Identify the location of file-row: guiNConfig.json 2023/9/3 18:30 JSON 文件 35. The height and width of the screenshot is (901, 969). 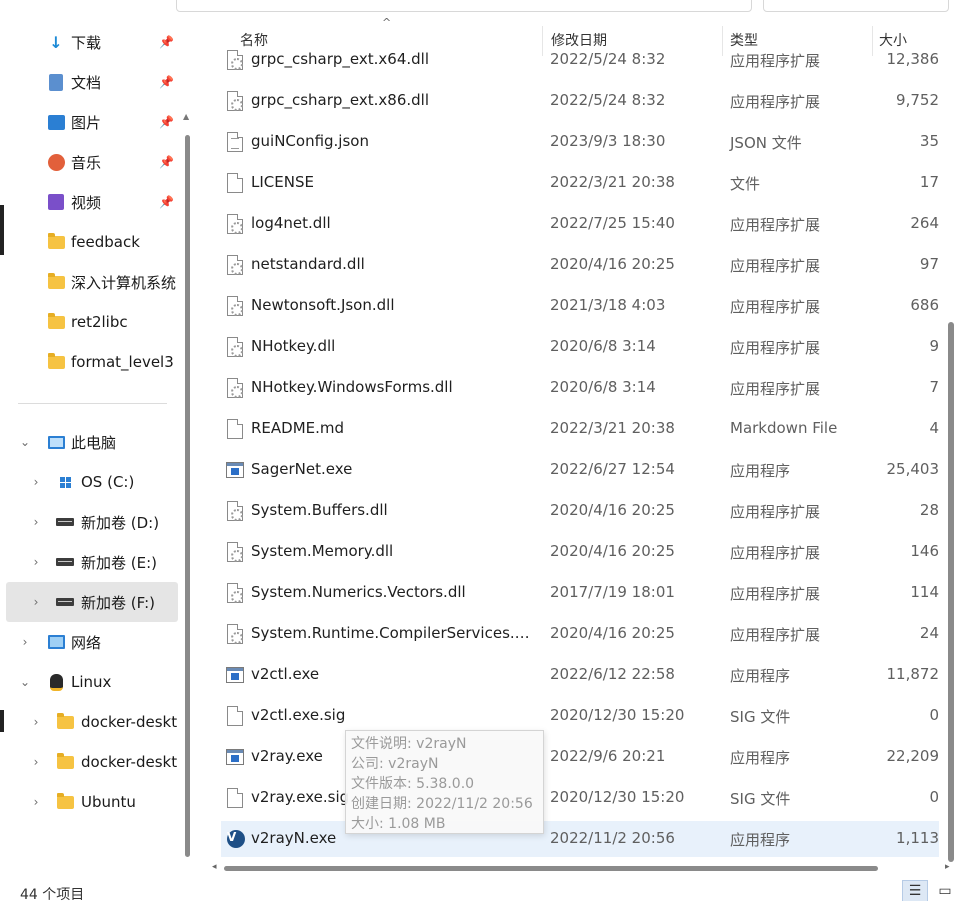
(580, 142).